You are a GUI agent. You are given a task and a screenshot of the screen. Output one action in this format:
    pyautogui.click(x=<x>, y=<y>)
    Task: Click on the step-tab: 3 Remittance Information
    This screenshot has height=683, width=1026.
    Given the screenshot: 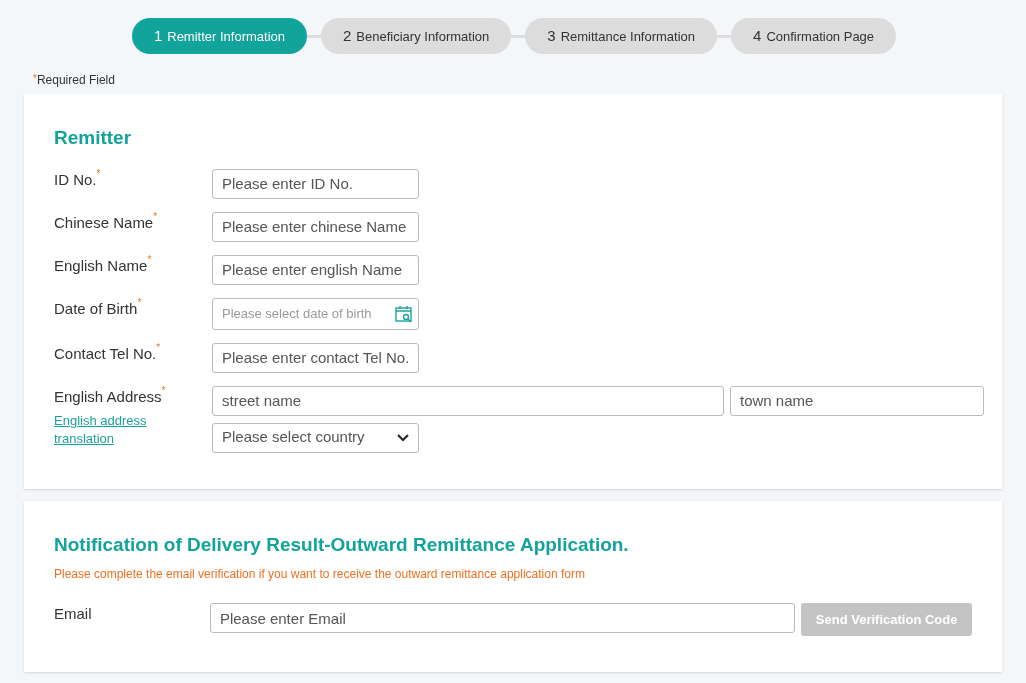 What is the action you would take?
    pyautogui.click(x=621, y=36)
    